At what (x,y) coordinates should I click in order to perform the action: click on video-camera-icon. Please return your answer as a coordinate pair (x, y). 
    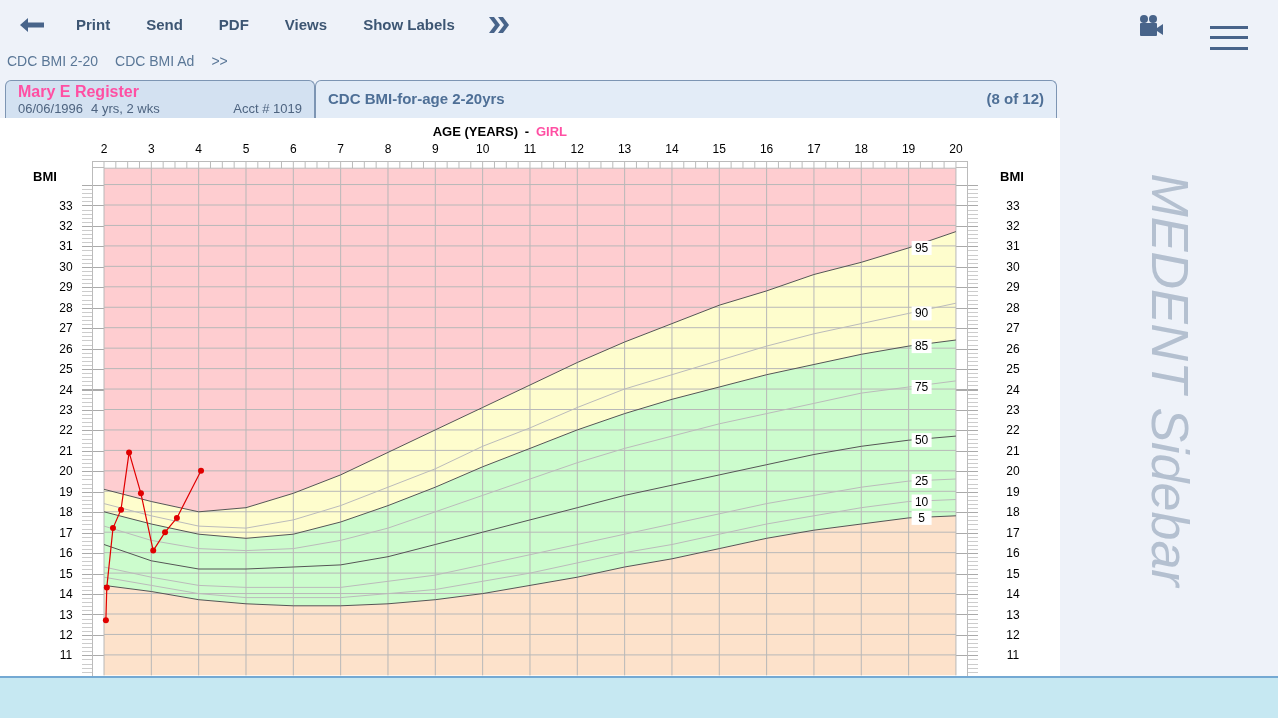
    Looking at the image, I should click on (1151, 26).